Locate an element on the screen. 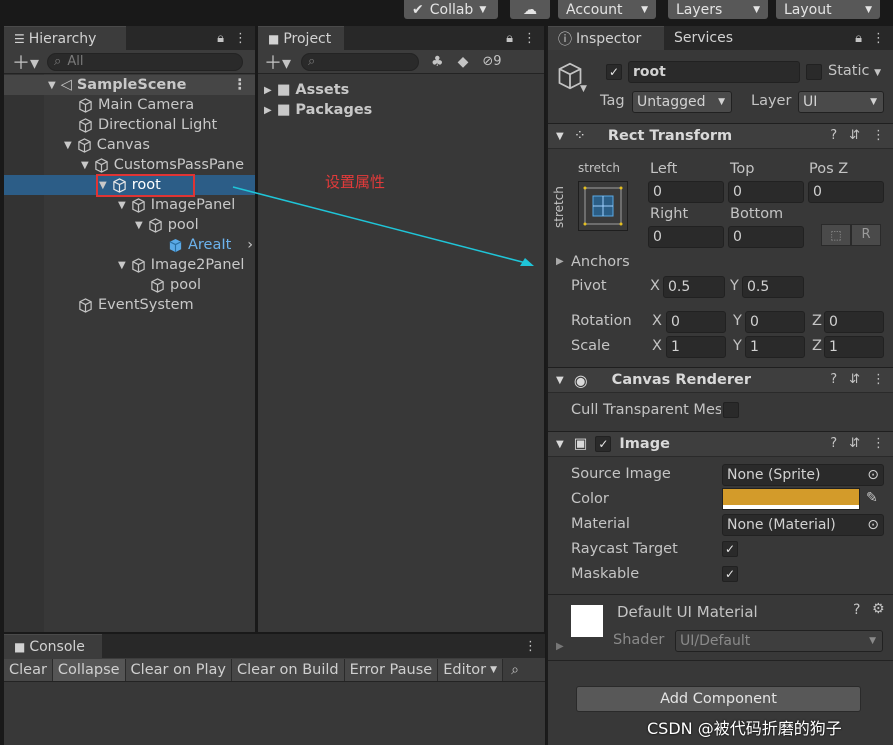  folder-item: ▶ ■ Assets is located at coordinates (306, 90).